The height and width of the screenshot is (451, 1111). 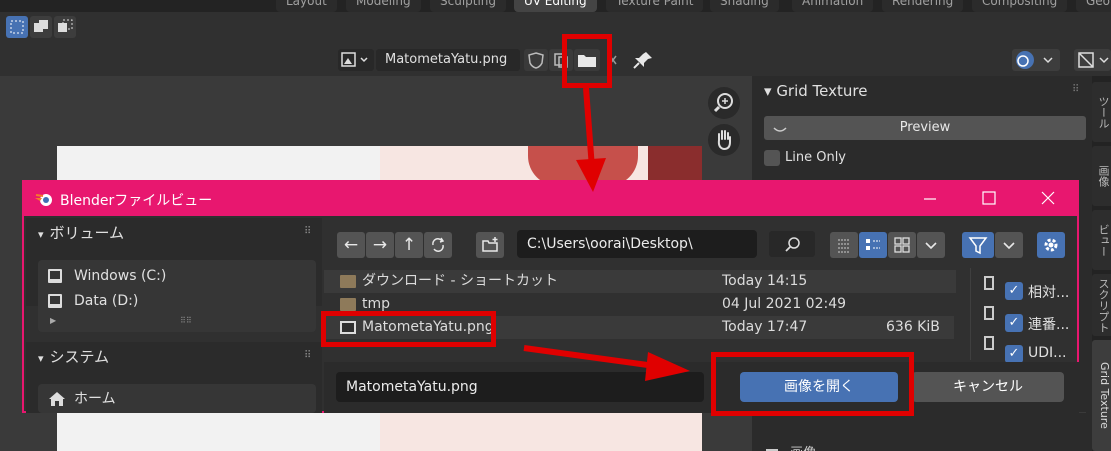 What do you see at coordinates (606, 234) in the screenshot?
I see `annotation-arrows` at bounding box center [606, 234].